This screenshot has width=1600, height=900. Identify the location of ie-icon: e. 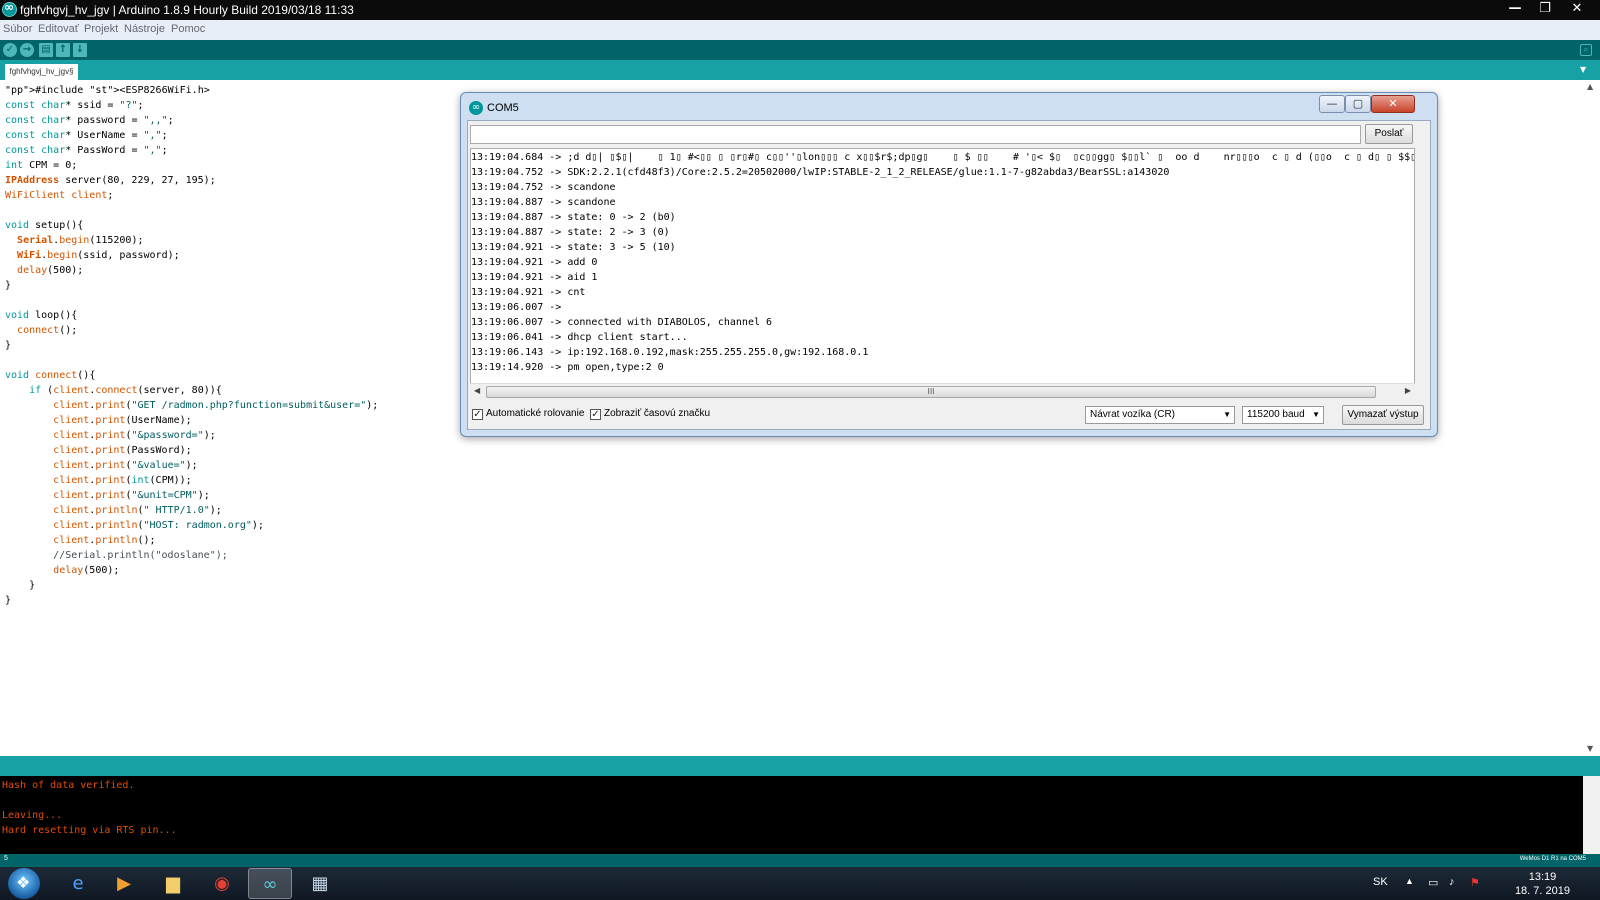
(78, 883).